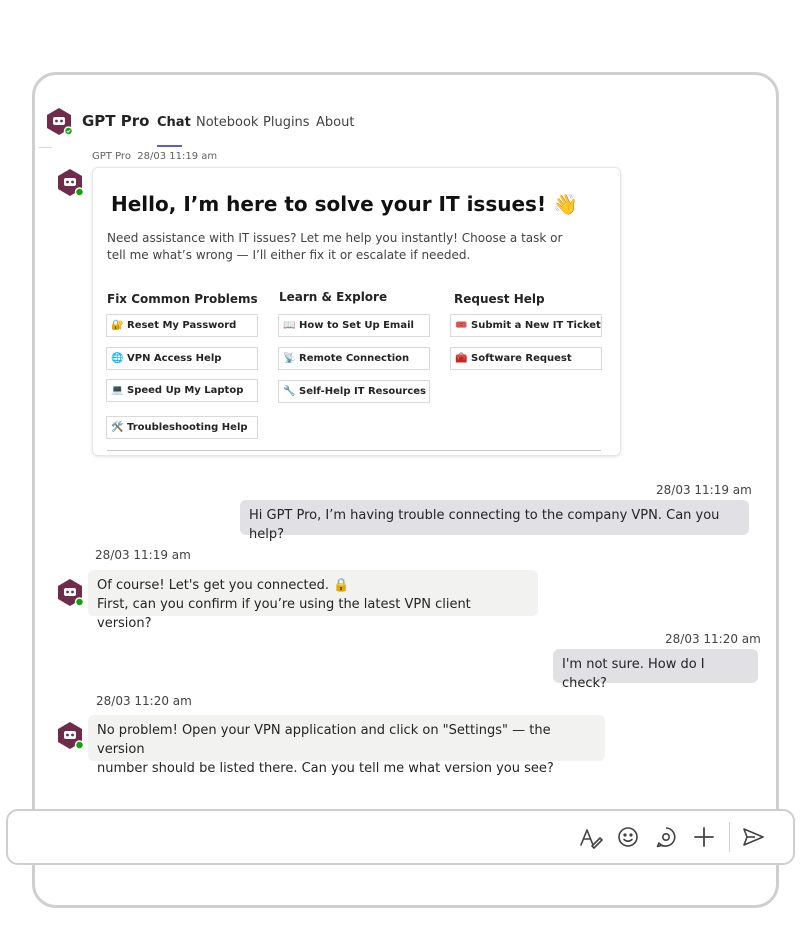  Describe the element at coordinates (117, 325) in the screenshot. I see `lock-key-icon: 🔐` at that location.